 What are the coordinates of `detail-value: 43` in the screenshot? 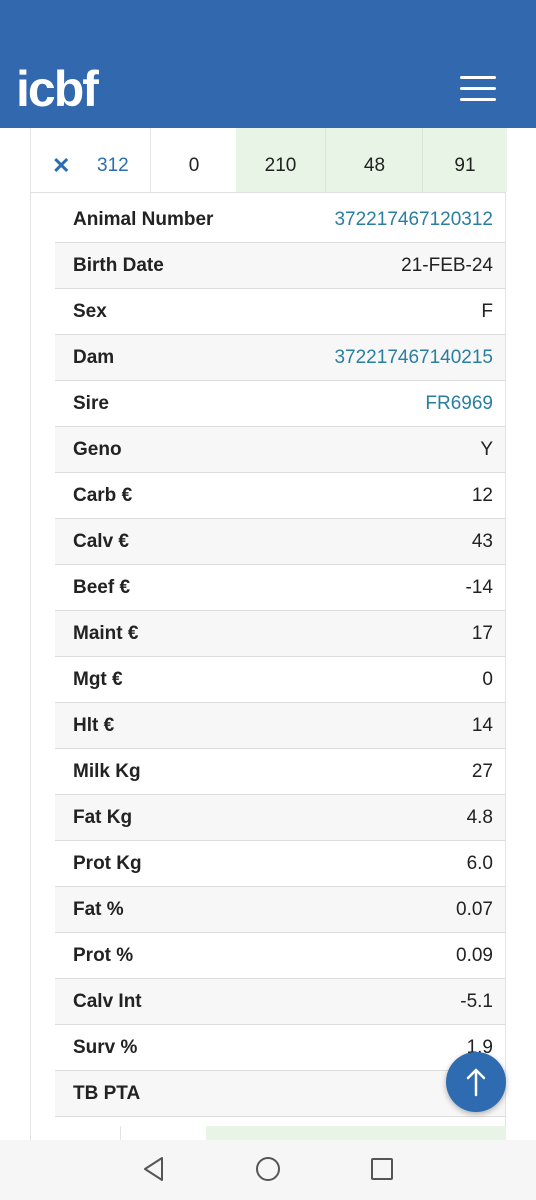 It's located at (482, 541).